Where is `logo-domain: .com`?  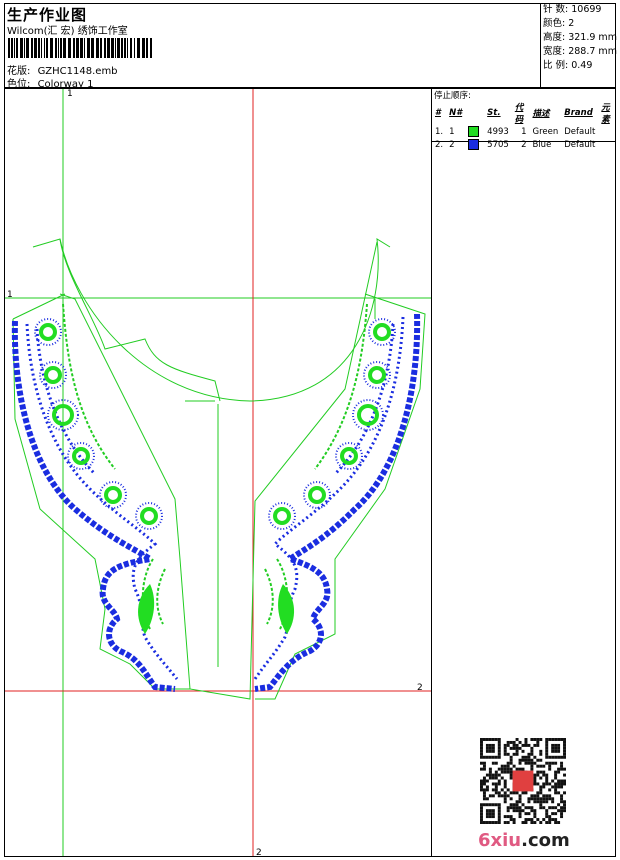
logo-domain: .com is located at coordinates (545, 840).